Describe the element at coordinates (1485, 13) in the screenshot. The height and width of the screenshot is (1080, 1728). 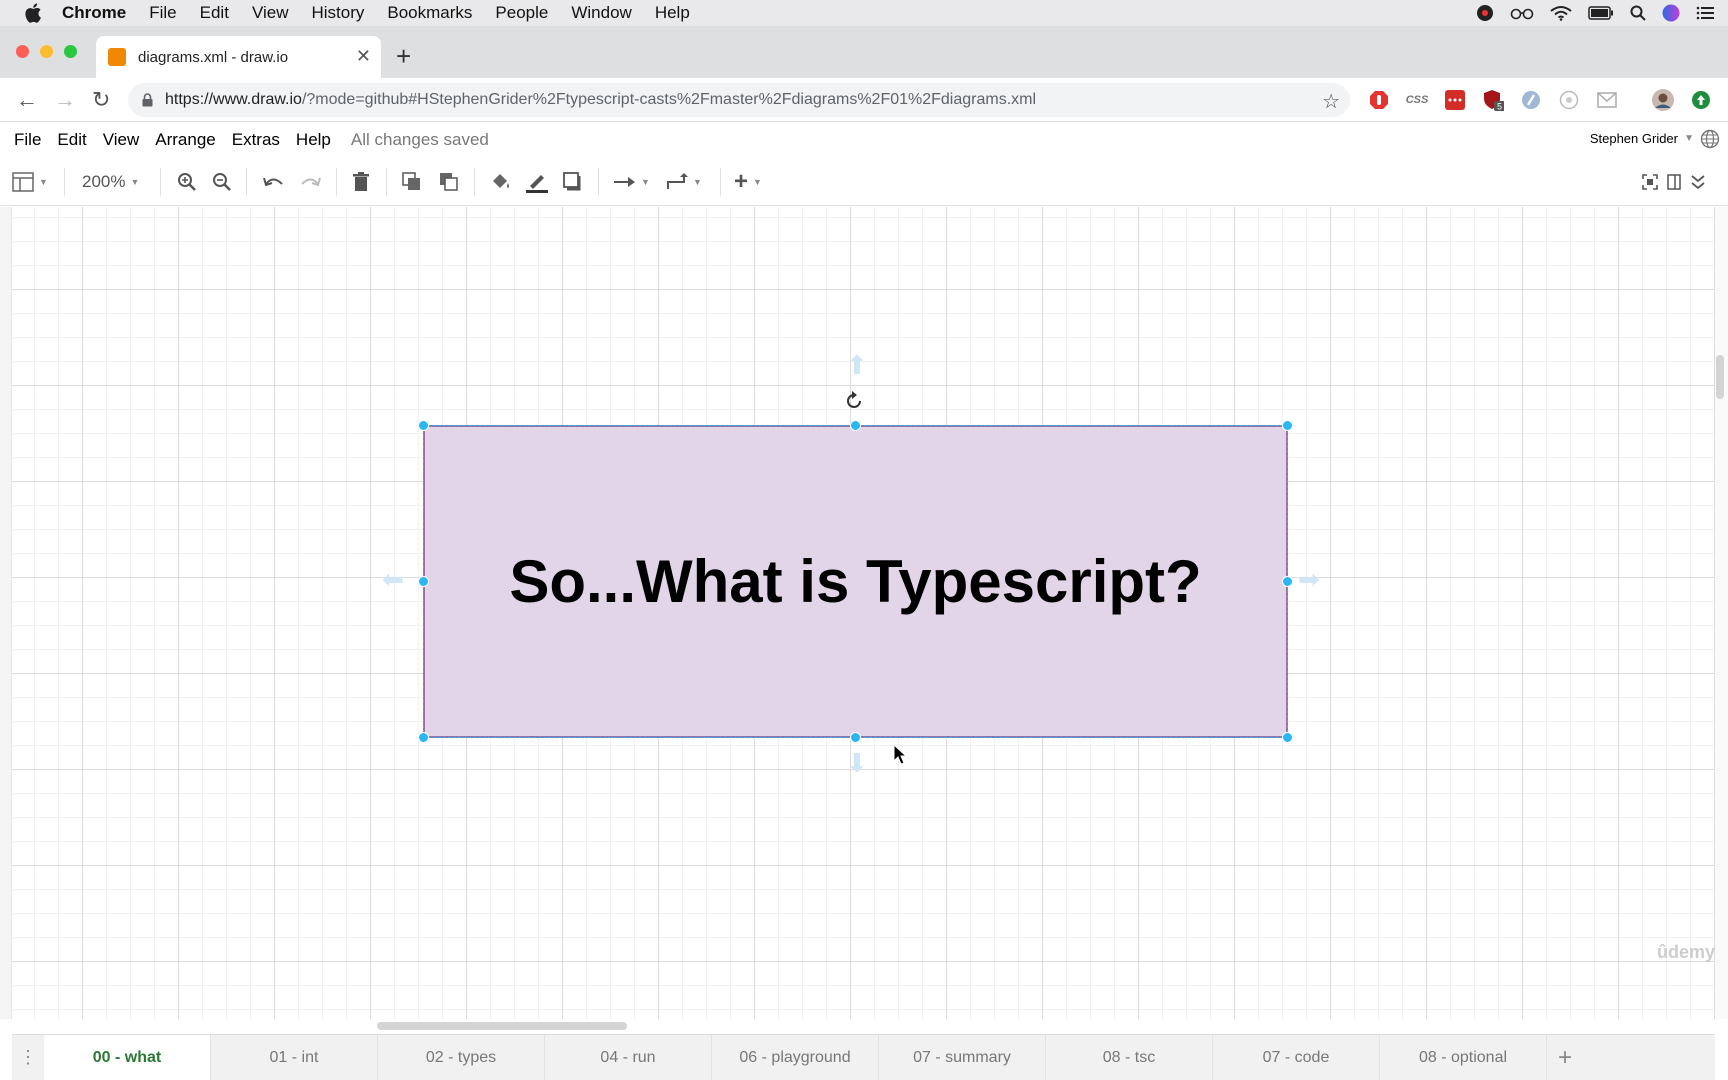
I see `screencast-icon` at that location.